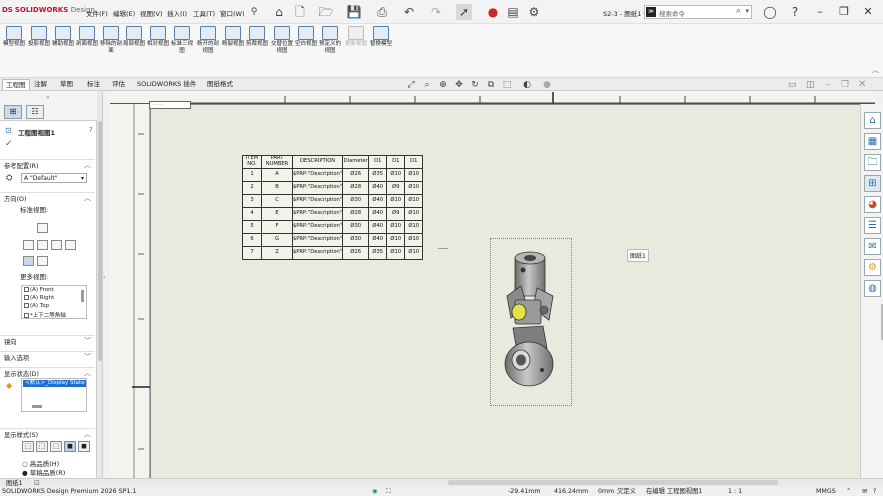  I want to click on ok-checkmark-icon: ✓, so click(9, 144).